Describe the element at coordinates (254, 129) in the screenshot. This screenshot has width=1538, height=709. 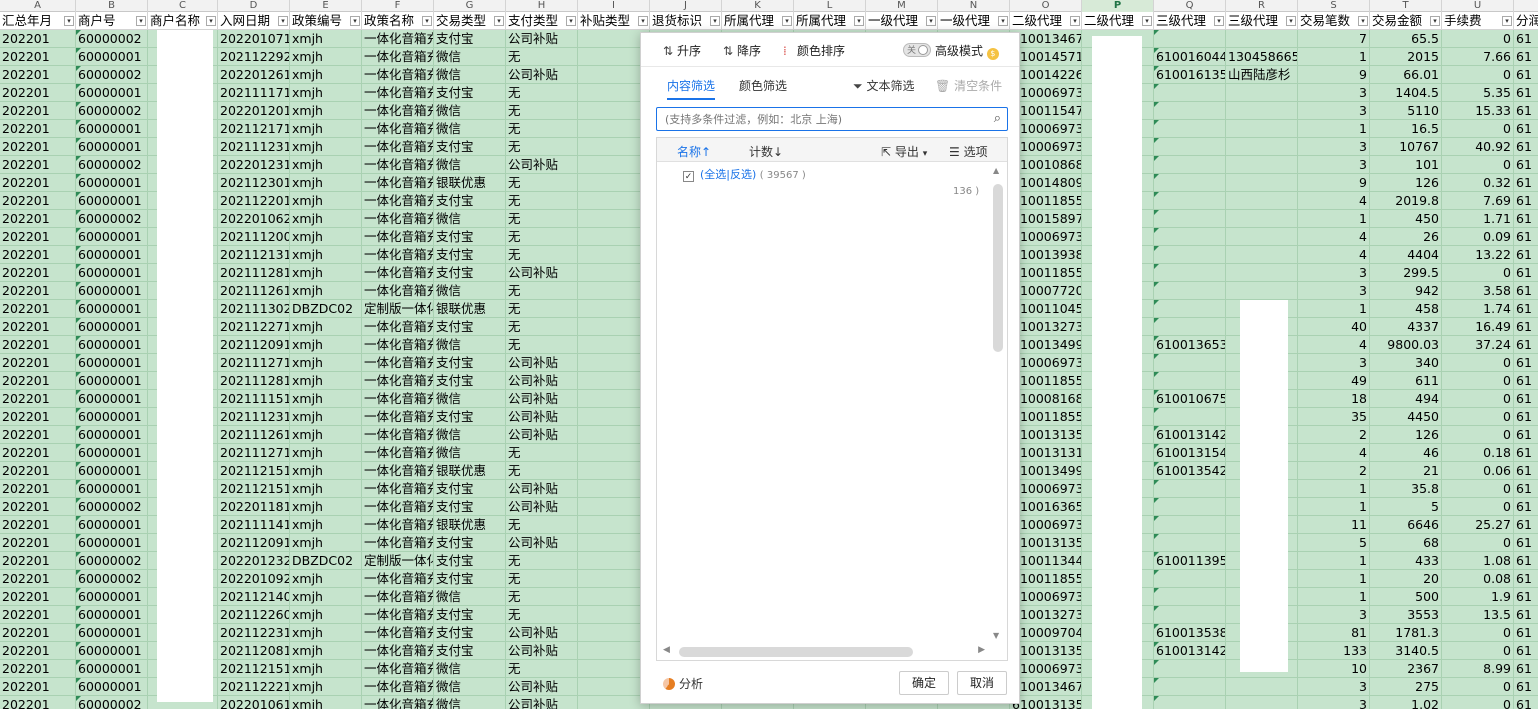
I see `table-cell: 202112171` at that location.